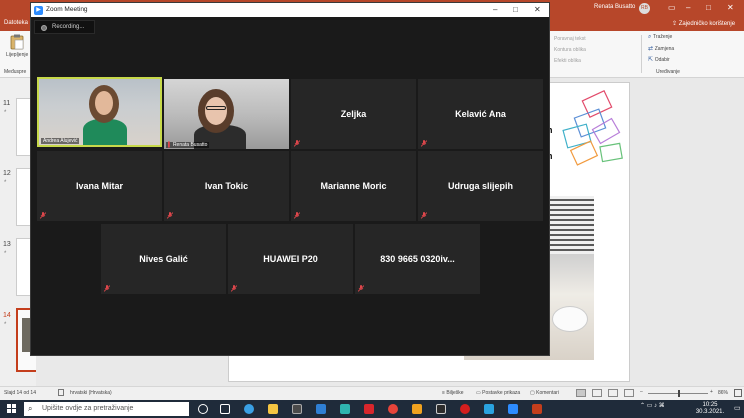 The width and height of the screenshot is (744, 418). I want to click on participant-tile: Ivan Tokic, so click(226, 186).